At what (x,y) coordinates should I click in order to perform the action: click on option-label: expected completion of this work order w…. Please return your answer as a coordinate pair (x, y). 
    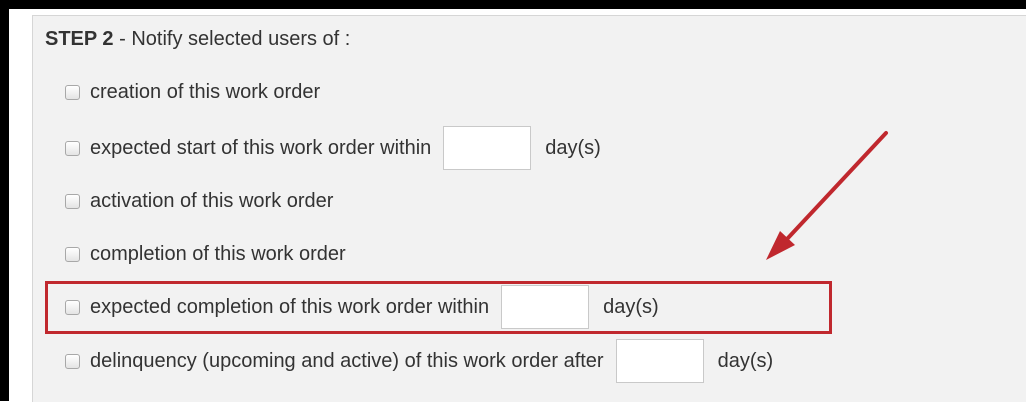
    Looking at the image, I should click on (290, 306).